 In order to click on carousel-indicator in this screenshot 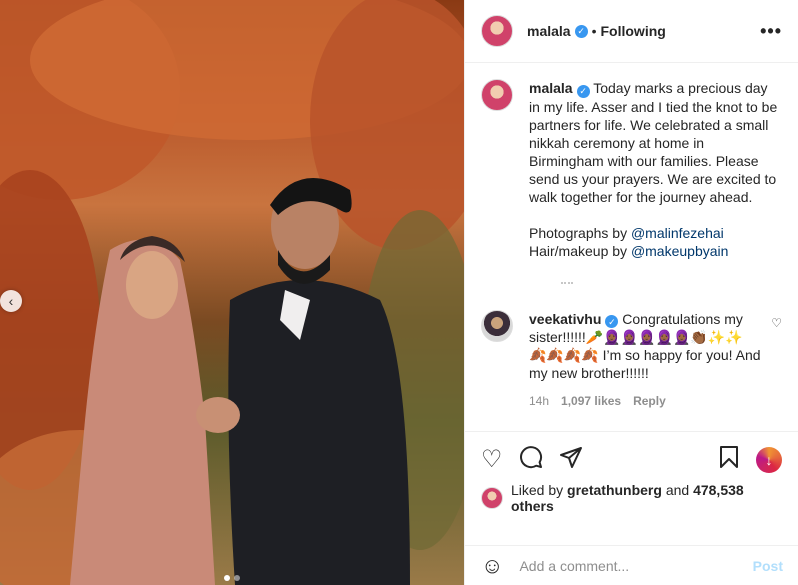, I will do `click(232, 578)`.